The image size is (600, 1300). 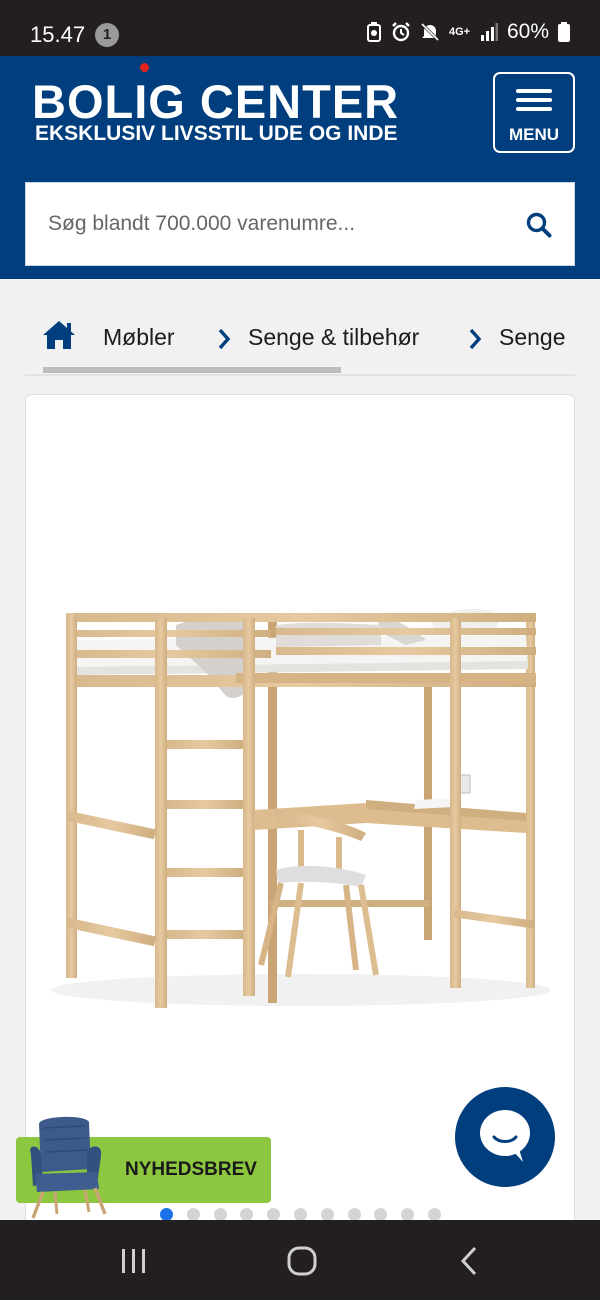 What do you see at coordinates (191, 1169) in the screenshot?
I see `newsletter-label: NYHEDSBREV` at bounding box center [191, 1169].